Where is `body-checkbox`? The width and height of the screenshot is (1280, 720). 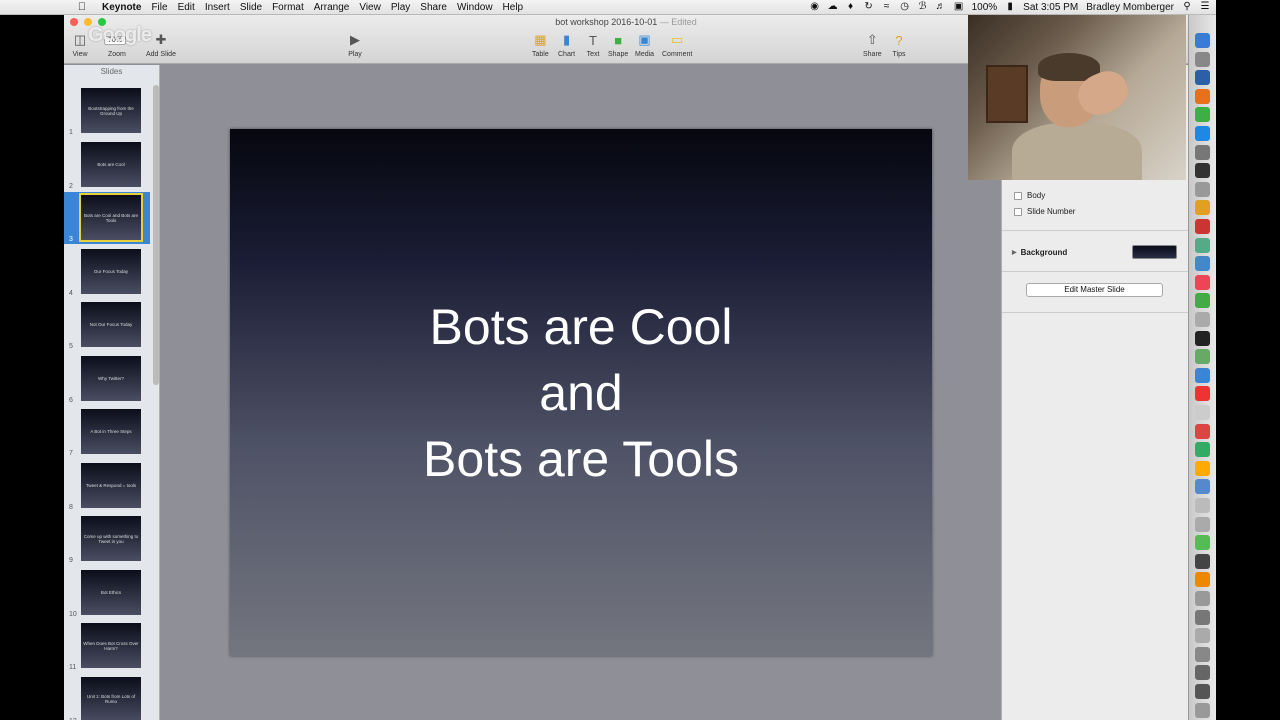
body-checkbox is located at coordinates (1018, 195).